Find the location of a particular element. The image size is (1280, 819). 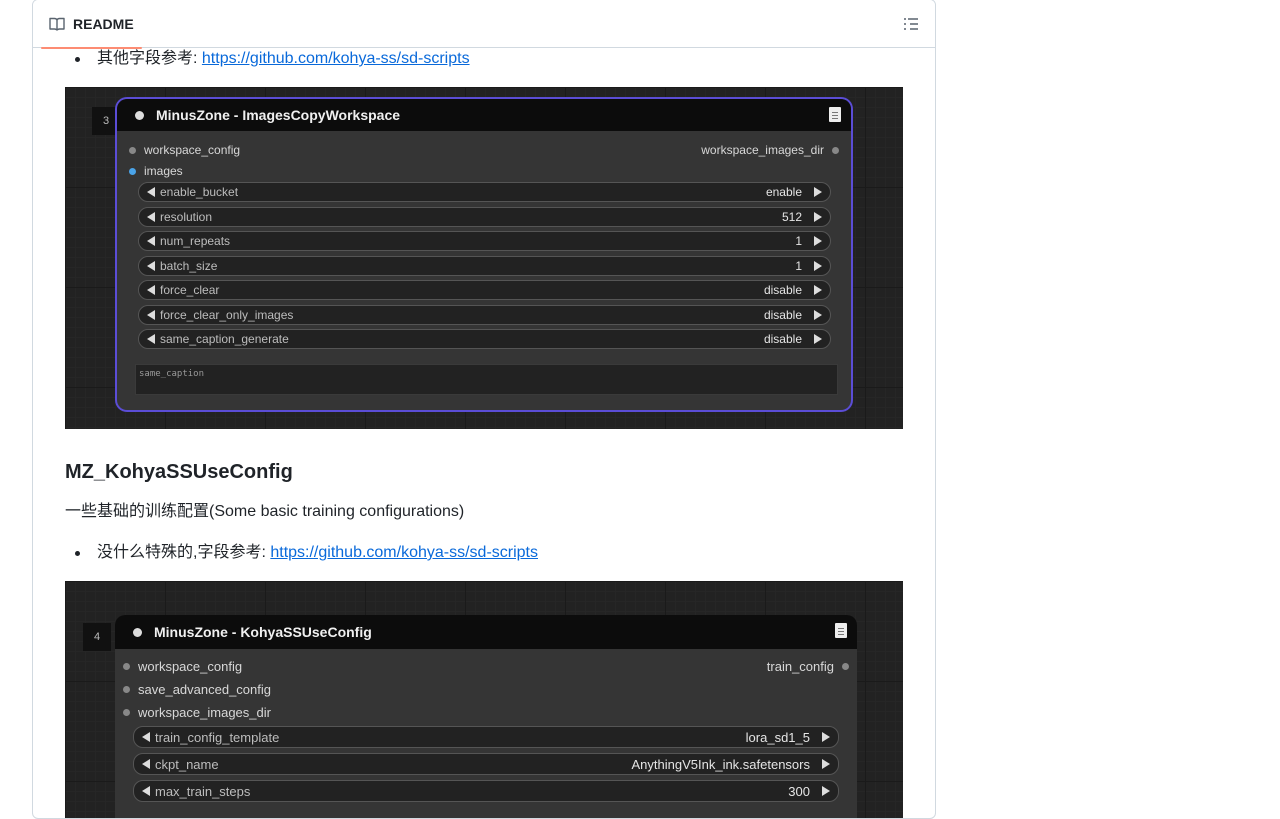

book-icon is located at coordinates (57, 24).